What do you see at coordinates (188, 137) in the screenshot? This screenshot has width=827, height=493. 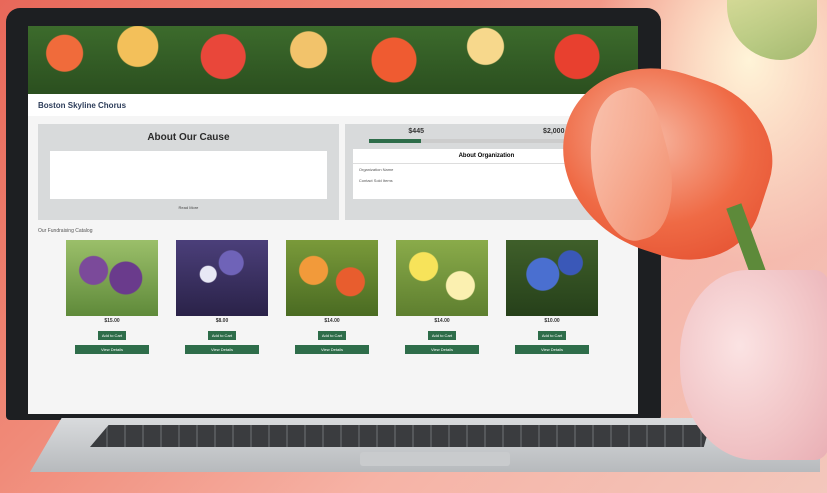 I see `about-cause-heading: About Our Cause` at bounding box center [188, 137].